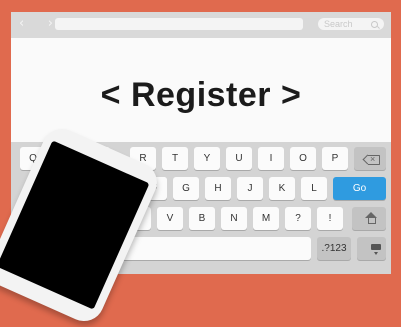  What do you see at coordinates (50, 24) in the screenshot?
I see `forward-icon: ›` at bounding box center [50, 24].